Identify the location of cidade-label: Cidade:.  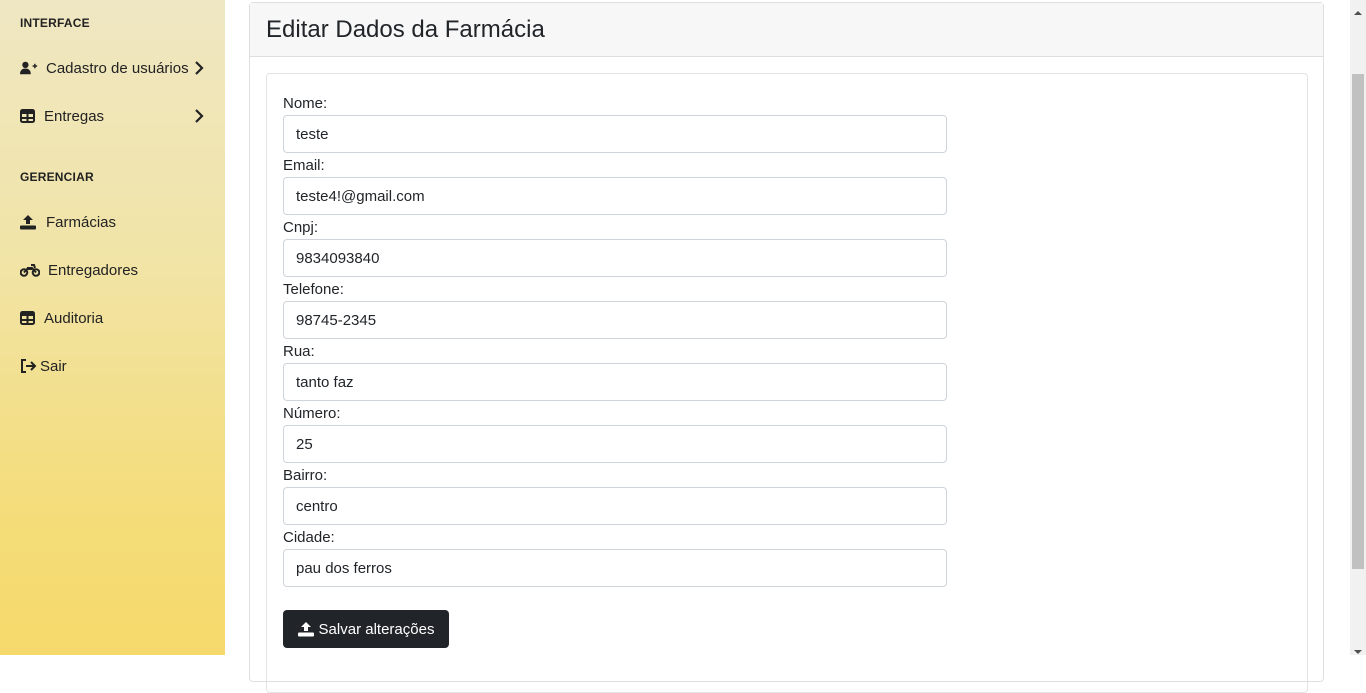
(309, 537).